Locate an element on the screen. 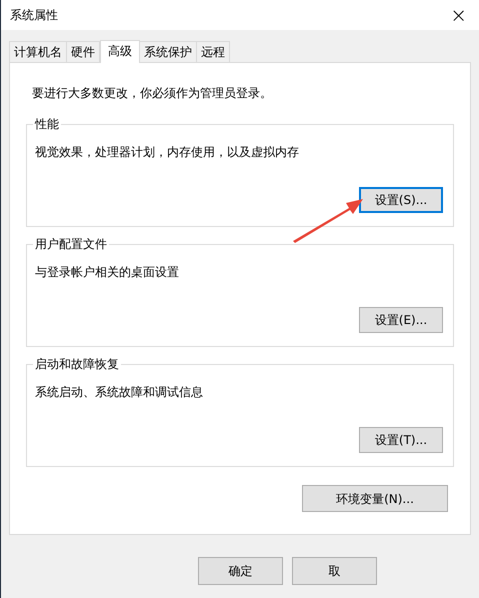 This screenshot has height=598, width=479. tab: 硬件 is located at coordinates (83, 51).